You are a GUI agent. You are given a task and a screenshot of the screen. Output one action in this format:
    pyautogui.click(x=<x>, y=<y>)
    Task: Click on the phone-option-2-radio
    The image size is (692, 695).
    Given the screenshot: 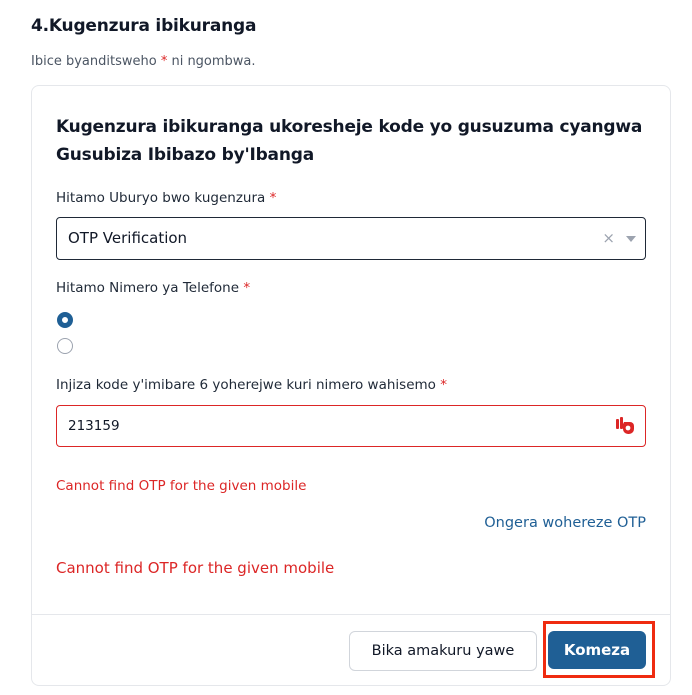 What is the action you would take?
    pyautogui.click(x=65, y=346)
    